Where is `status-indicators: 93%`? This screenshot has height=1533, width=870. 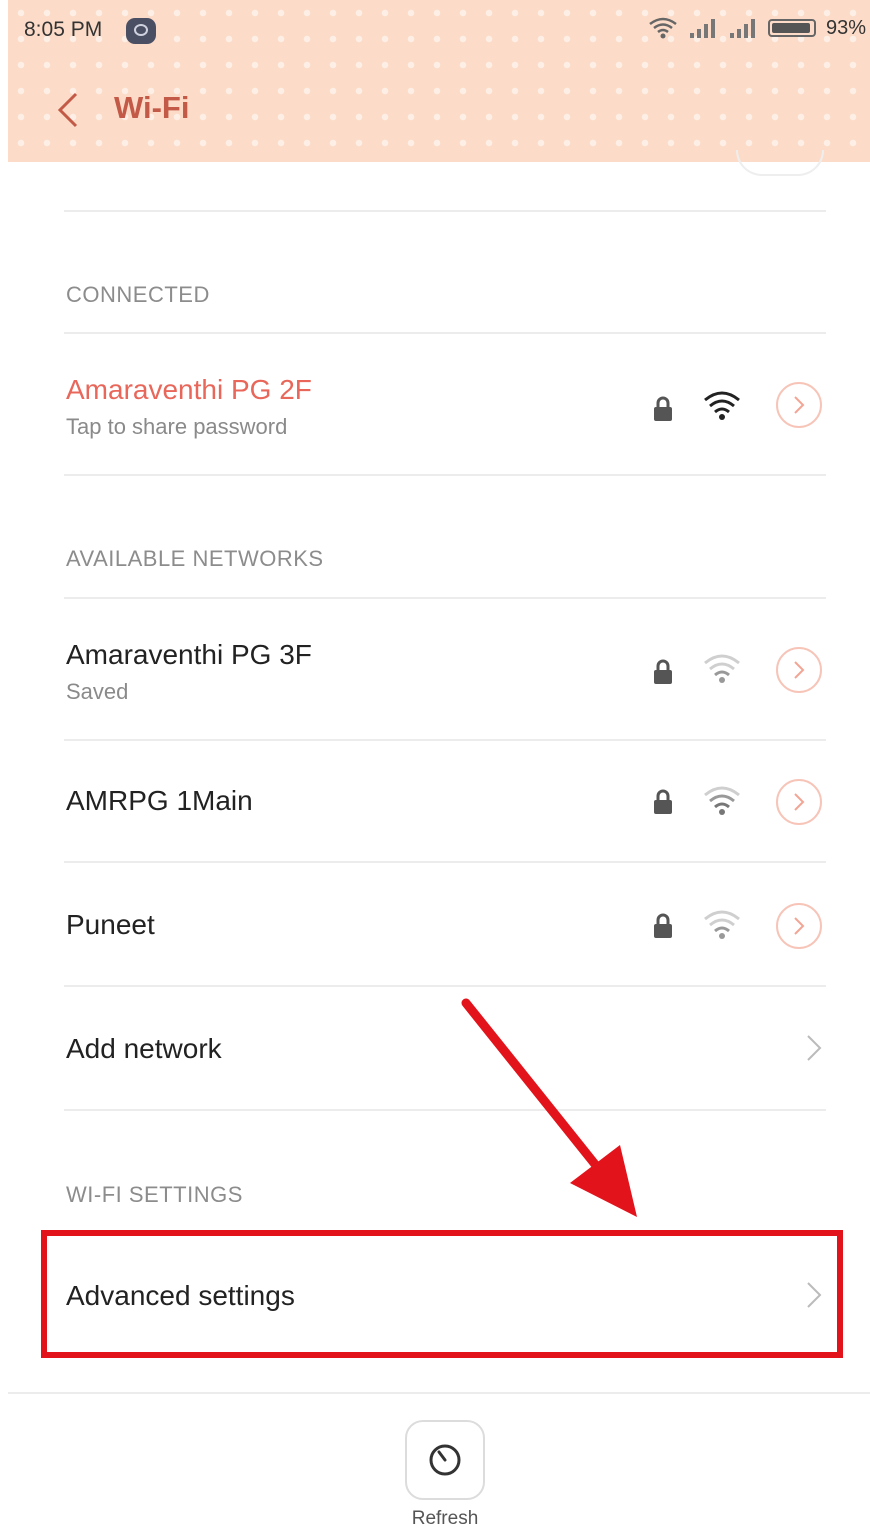 status-indicators: 93% is located at coordinates (757, 28).